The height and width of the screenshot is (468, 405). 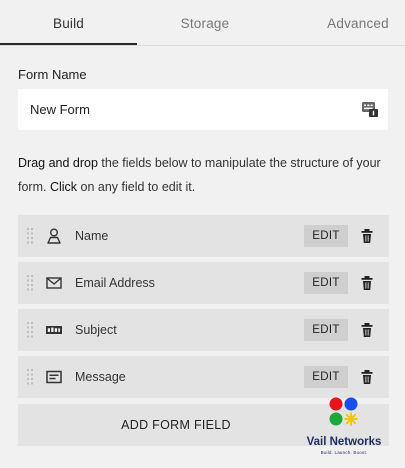 I want to click on textarea-icon, so click(x=54, y=377).